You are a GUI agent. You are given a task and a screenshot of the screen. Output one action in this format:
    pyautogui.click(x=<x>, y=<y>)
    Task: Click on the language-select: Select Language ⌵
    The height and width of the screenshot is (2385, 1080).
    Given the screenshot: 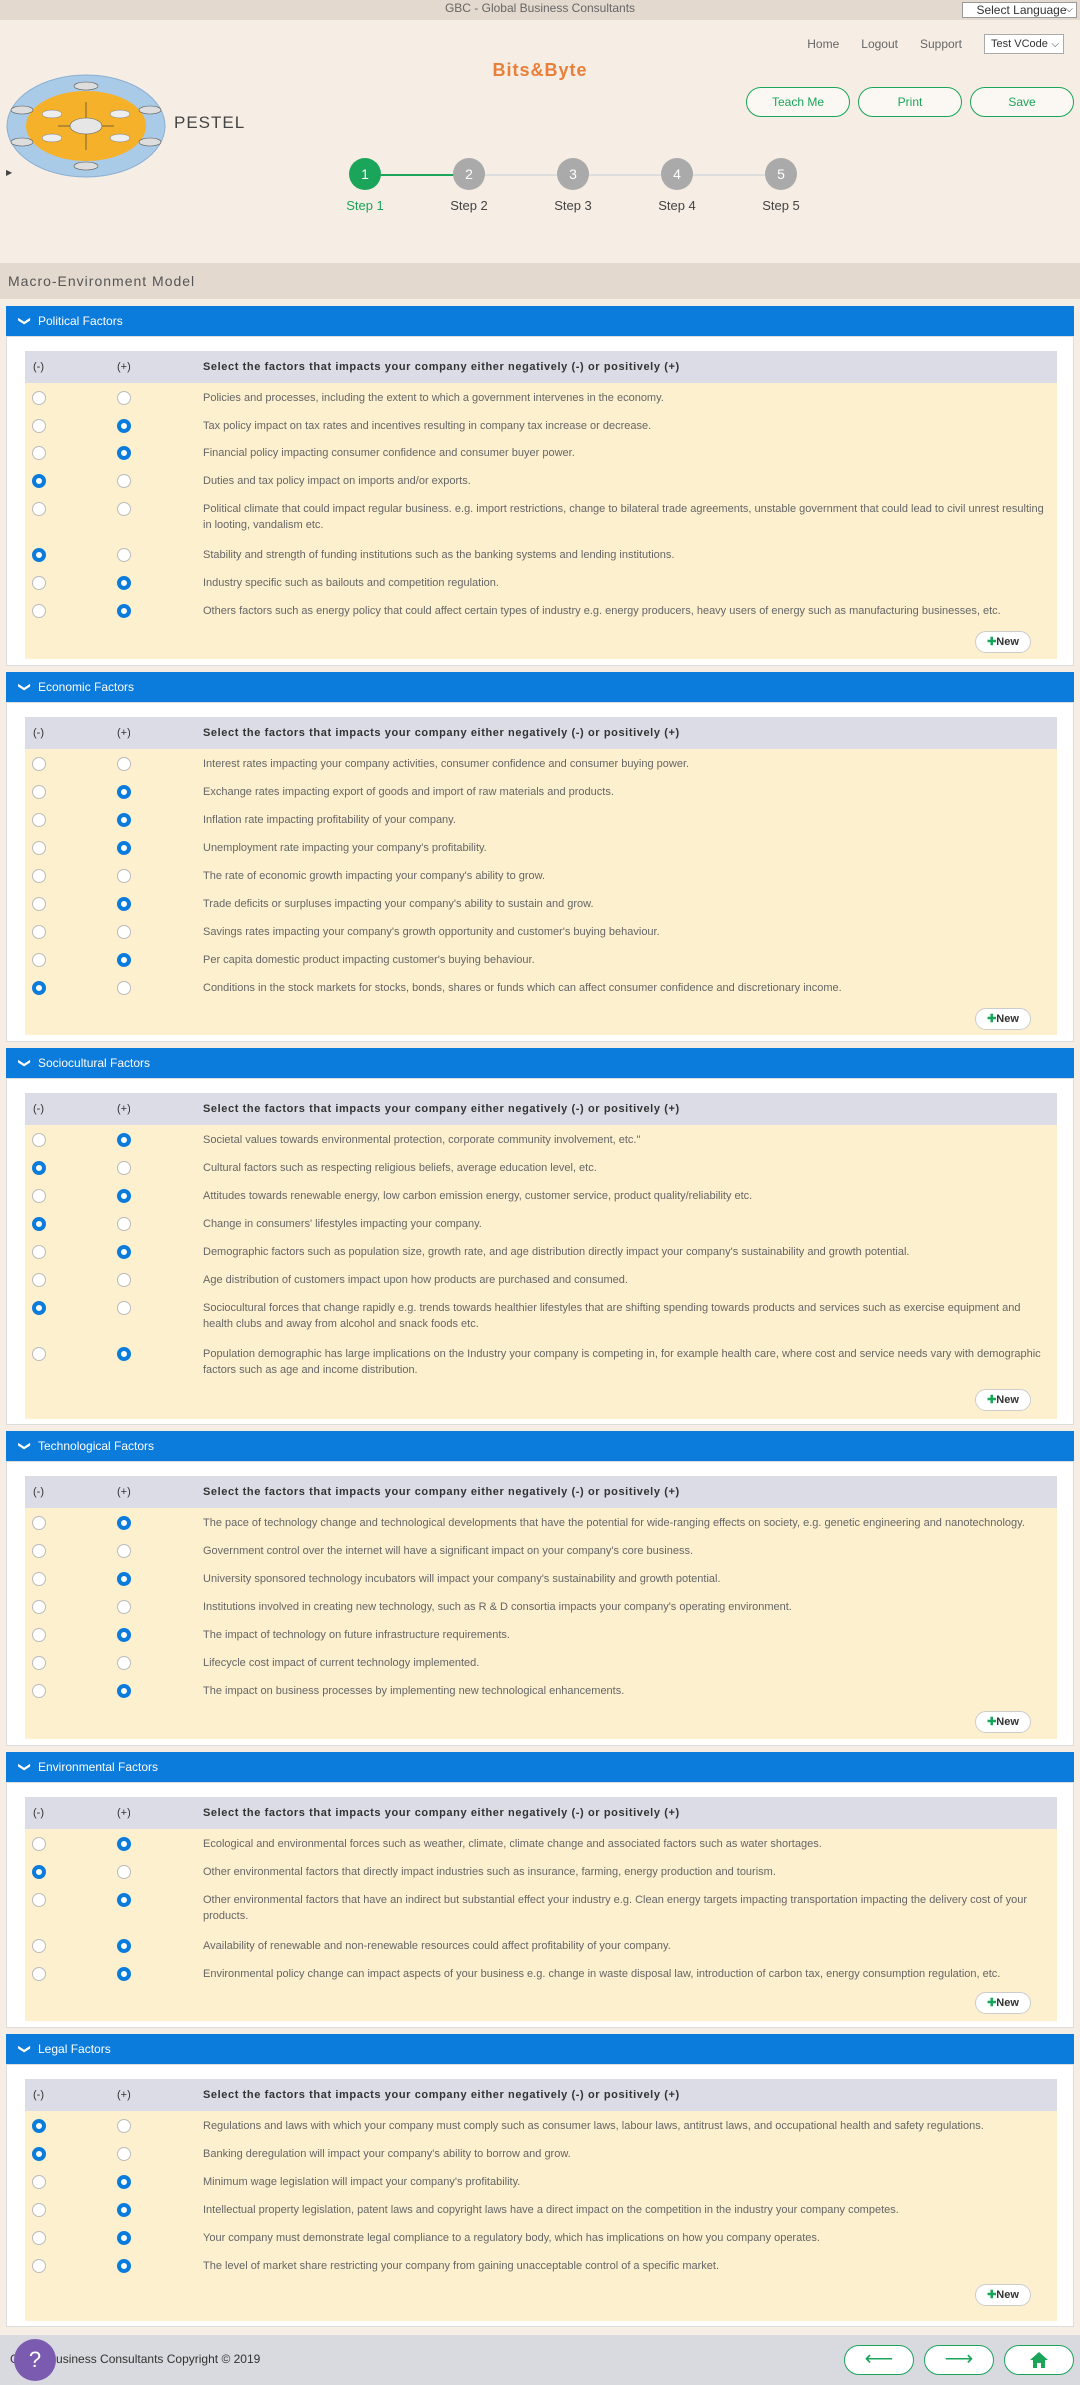 What is the action you would take?
    pyautogui.click(x=1019, y=10)
    